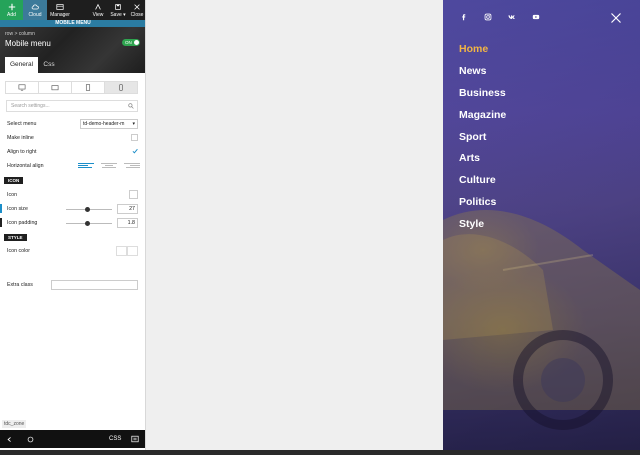 The image size is (640, 455). What do you see at coordinates (15, 237) in the screenshot?
I see `section-style: STYLE` at bounding box center [15, 237].